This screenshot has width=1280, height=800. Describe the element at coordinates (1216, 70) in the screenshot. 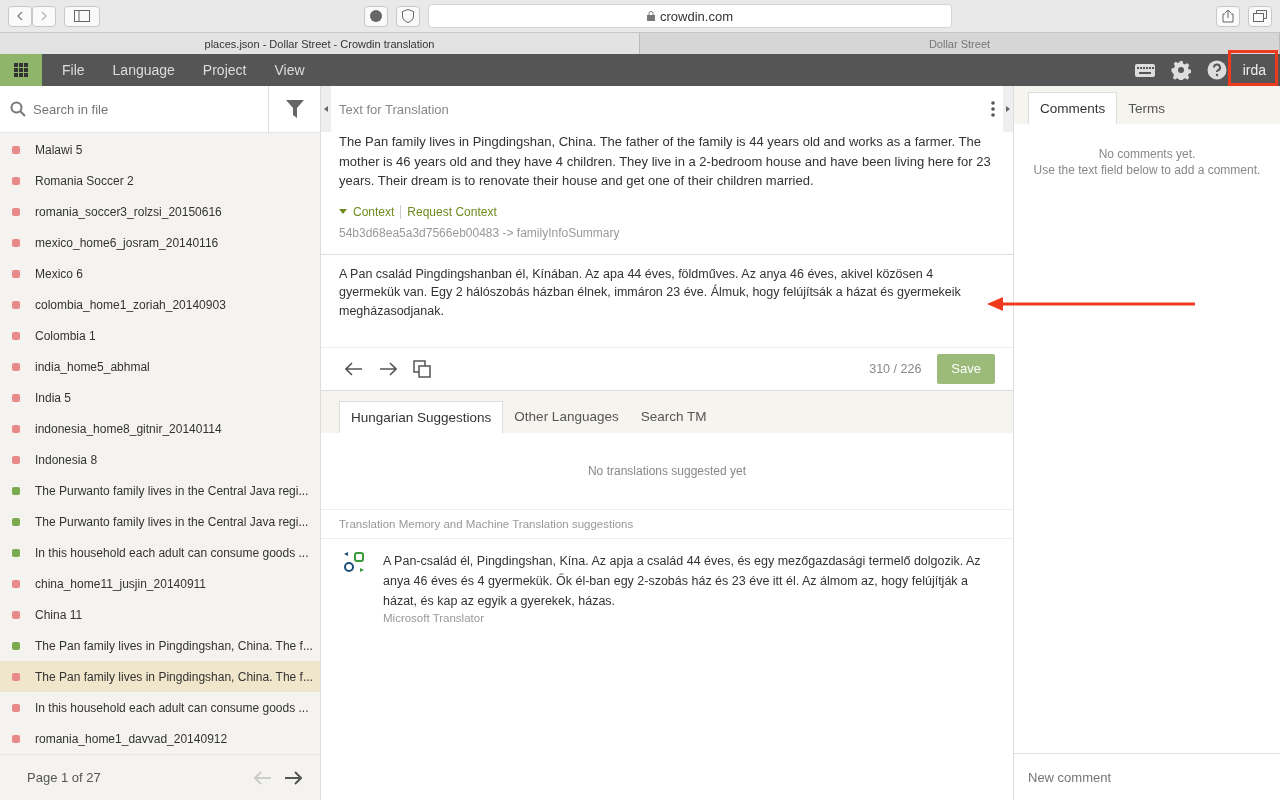

I see `help-icon` at that location.